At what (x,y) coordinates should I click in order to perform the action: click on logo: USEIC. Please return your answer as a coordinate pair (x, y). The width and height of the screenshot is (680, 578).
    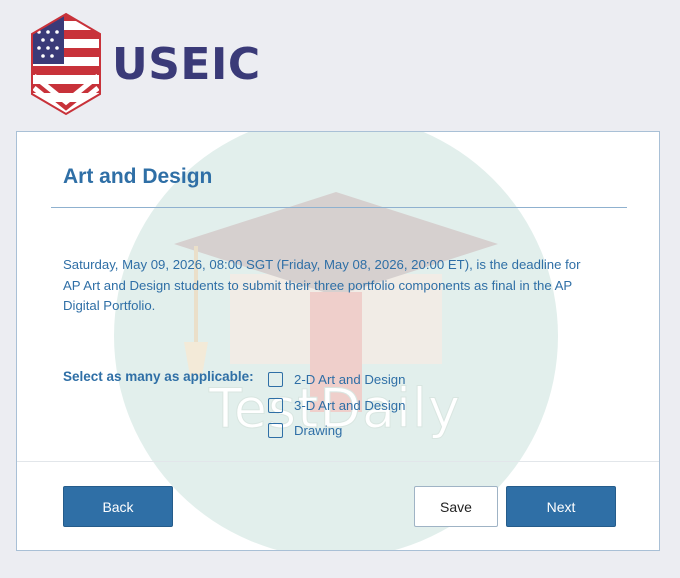
    Looking at the image, I should click on (145, 64).